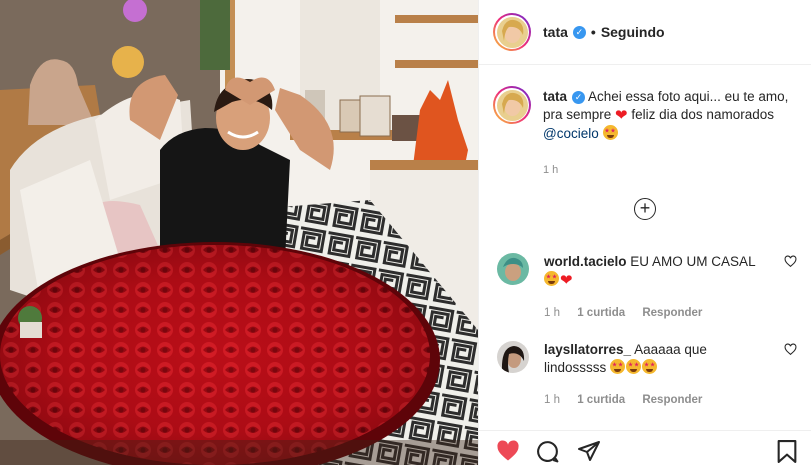 Image resolution: width=811 pixels, height=466 pixels. I want to click on post-header: tata ✓ • Seguindo, so click(645, 32).